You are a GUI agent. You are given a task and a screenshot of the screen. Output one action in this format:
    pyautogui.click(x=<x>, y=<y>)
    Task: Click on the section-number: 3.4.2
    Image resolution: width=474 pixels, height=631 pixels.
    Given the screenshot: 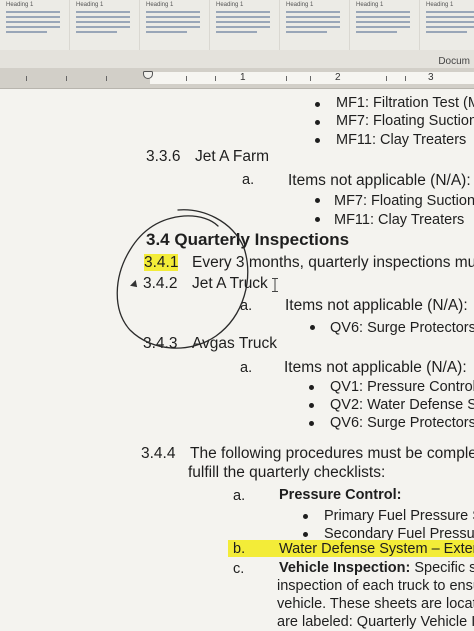 What is the action you would take?
    pyautogui.click(x=160, y=283)
    